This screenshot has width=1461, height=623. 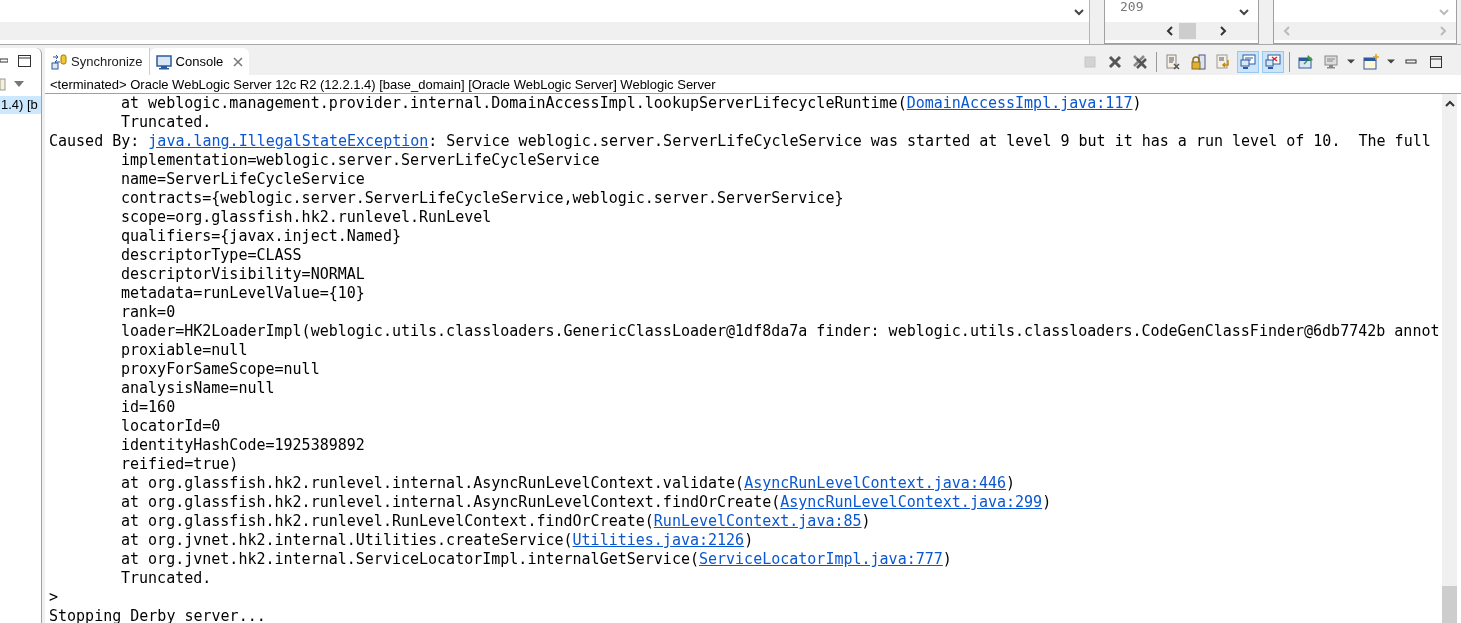 I want to click on console-line: at org.jvnet.hk2.internal.ServiceLocatorImpl.internalGetService(ServiceLocatorImpl.java:777), so click(x=536, y=559).